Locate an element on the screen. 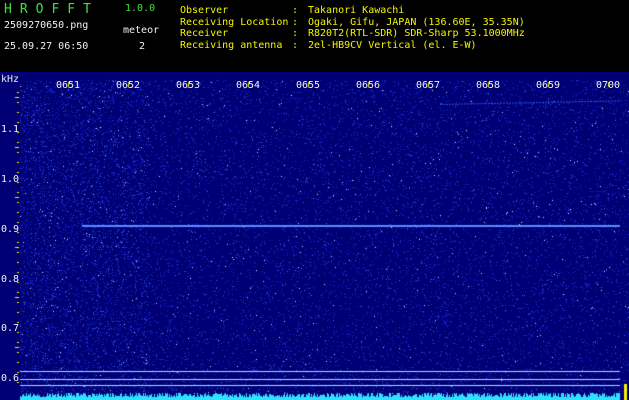 This screenshot has height=400, width=629. time-label: 0659 is located at coordinates (548, 85).